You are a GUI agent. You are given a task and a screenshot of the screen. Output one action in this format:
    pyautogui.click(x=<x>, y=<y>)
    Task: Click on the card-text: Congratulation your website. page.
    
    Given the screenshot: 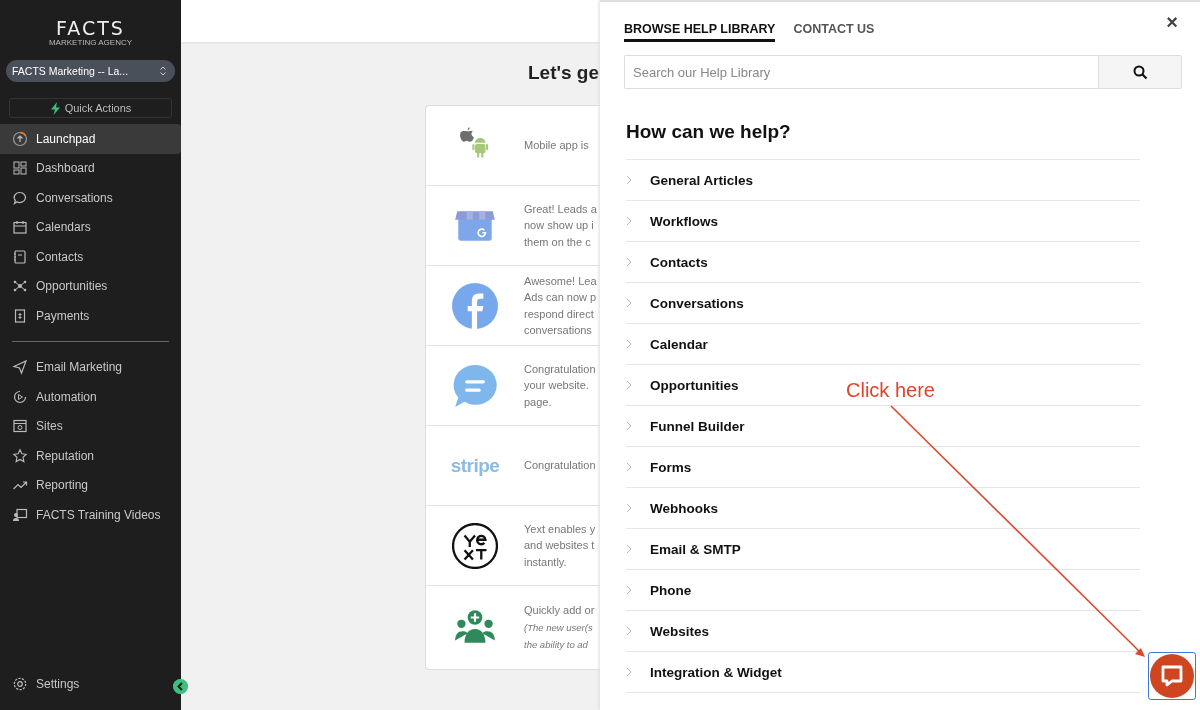 What is the action you would take?
    pyautogui.click(x=560, y=385)
    